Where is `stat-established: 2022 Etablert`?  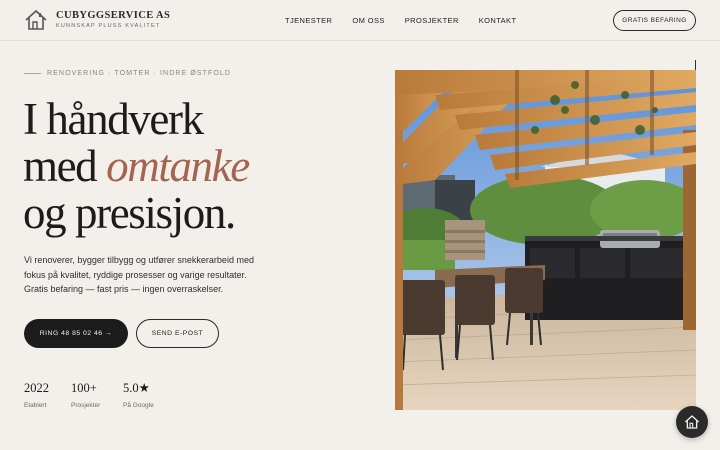
stat-established: 2022 Etablert is located at coordinates (36, 395).